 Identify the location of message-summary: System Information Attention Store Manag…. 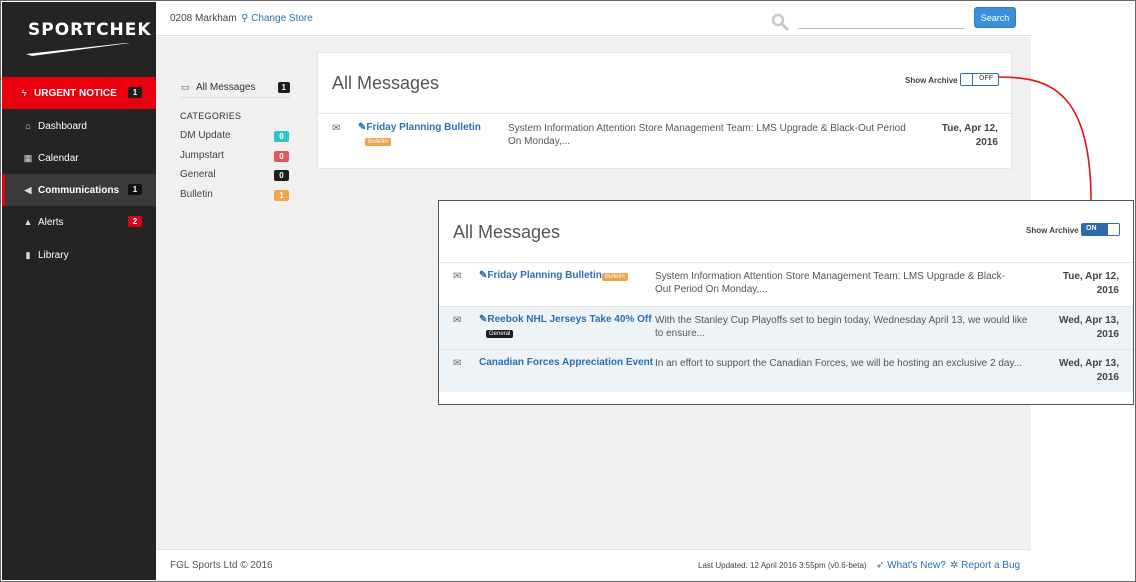
(830, 283).